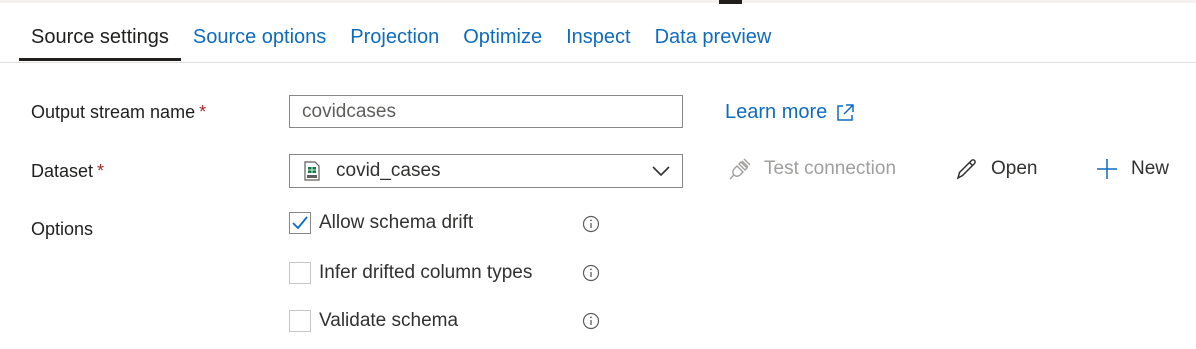  Describe the element at coordinates (486, 171) in the screenshot. I see `dataset-select: covid_cases` at that location.